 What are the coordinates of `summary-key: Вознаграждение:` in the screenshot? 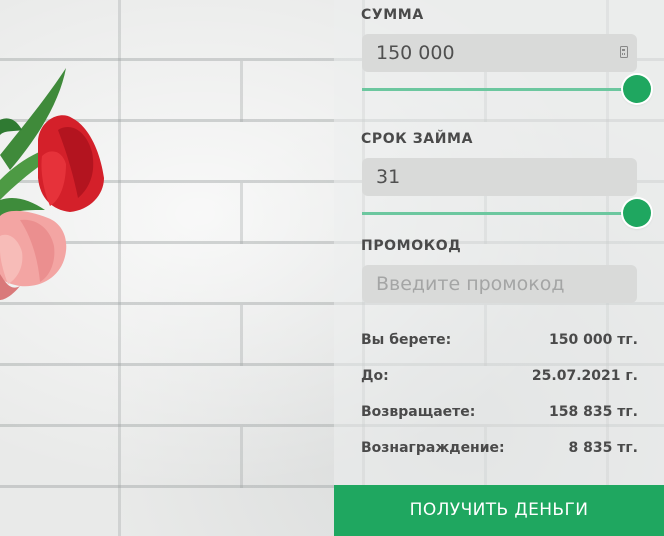 It's located at (433, 448).